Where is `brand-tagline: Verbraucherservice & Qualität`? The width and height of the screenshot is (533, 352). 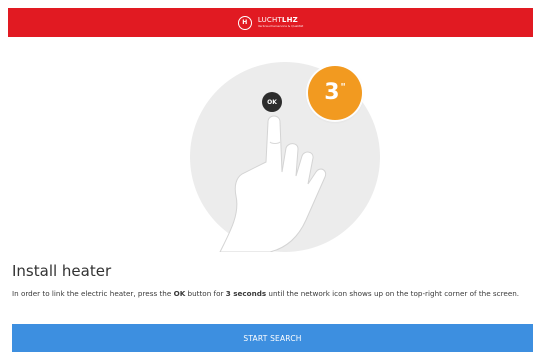
brand-tagline: Verbraucherservice & Qualität is located at coordinates (280, 26).